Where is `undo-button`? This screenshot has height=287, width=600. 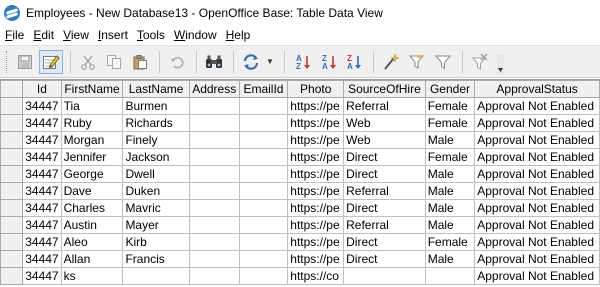
undo-button is located at coordinates (177, 62).